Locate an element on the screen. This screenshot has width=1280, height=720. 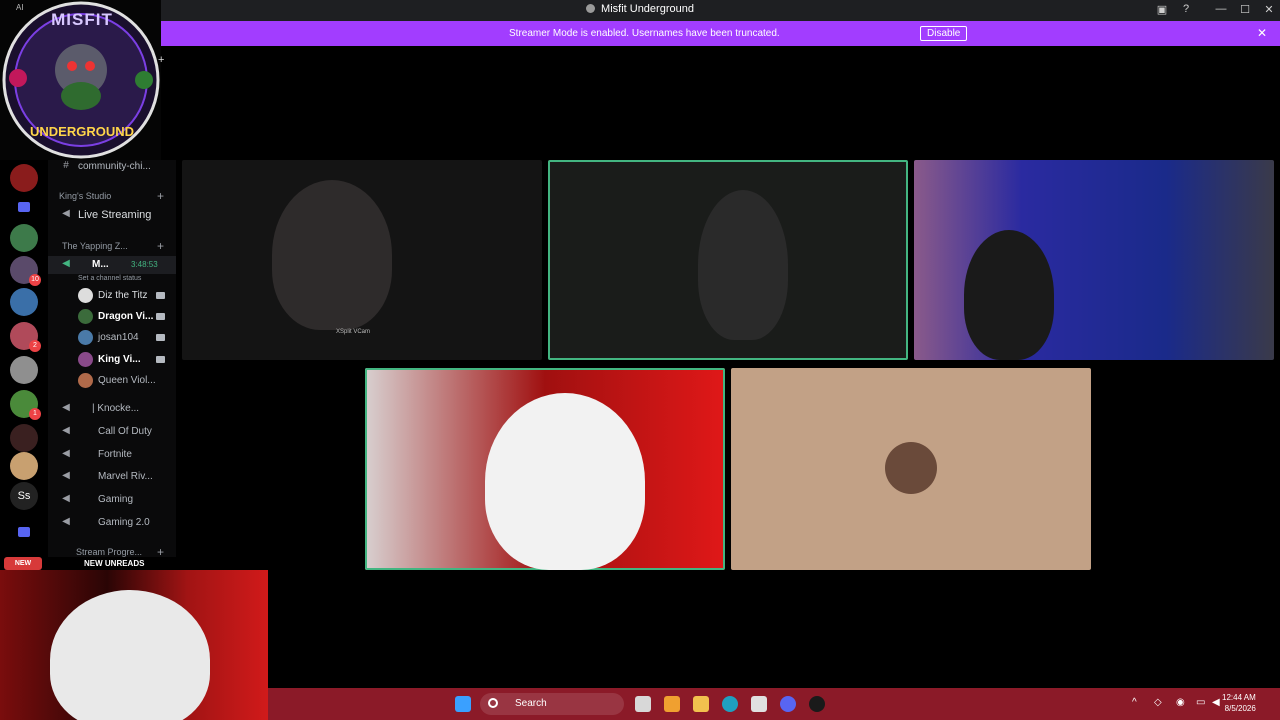
disable-button: Disable is located at coordinates (944, 33).